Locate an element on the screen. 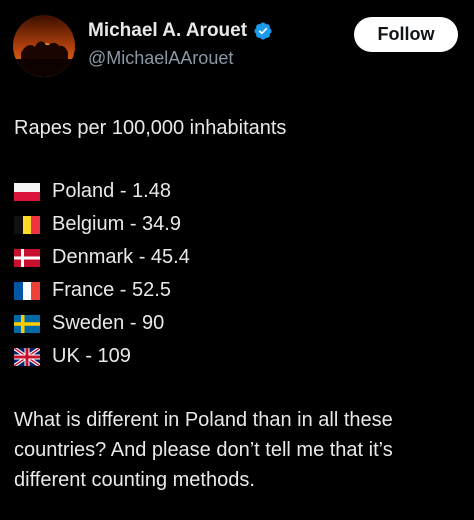 This screenshot has height=520, width=474. list-item: Belgium - 34.9 is located at coordinates (102, 224).